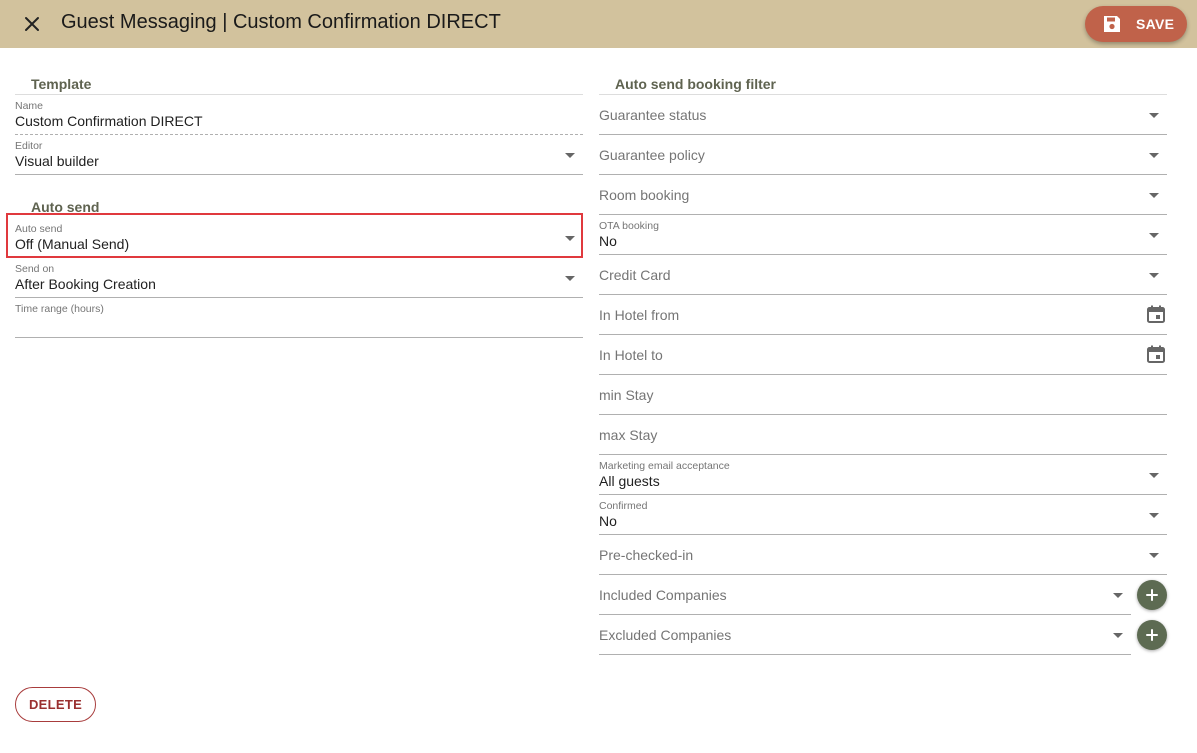  Describe the element at coordinates (883, 115) in the screenshot. I see `guarantee-status-select: Guarantee status` at that location.